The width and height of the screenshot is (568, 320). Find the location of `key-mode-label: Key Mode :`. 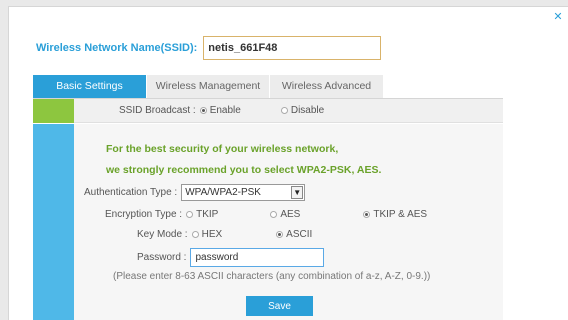

key-mode-label: Key Mode : is located at coordinates (162, 234).